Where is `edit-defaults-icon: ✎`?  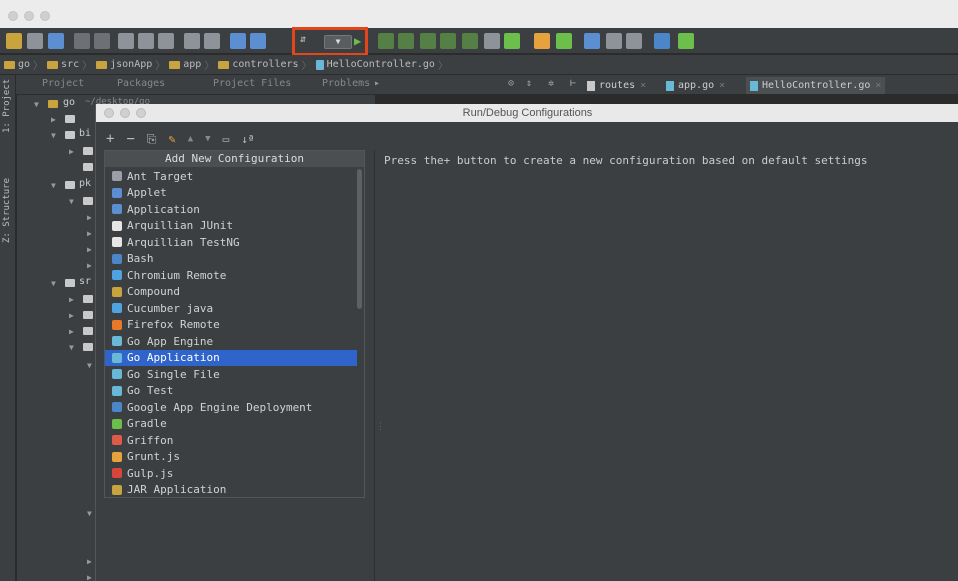 edit-defaults-icon: ✎ is located at coordinates (171, 139).